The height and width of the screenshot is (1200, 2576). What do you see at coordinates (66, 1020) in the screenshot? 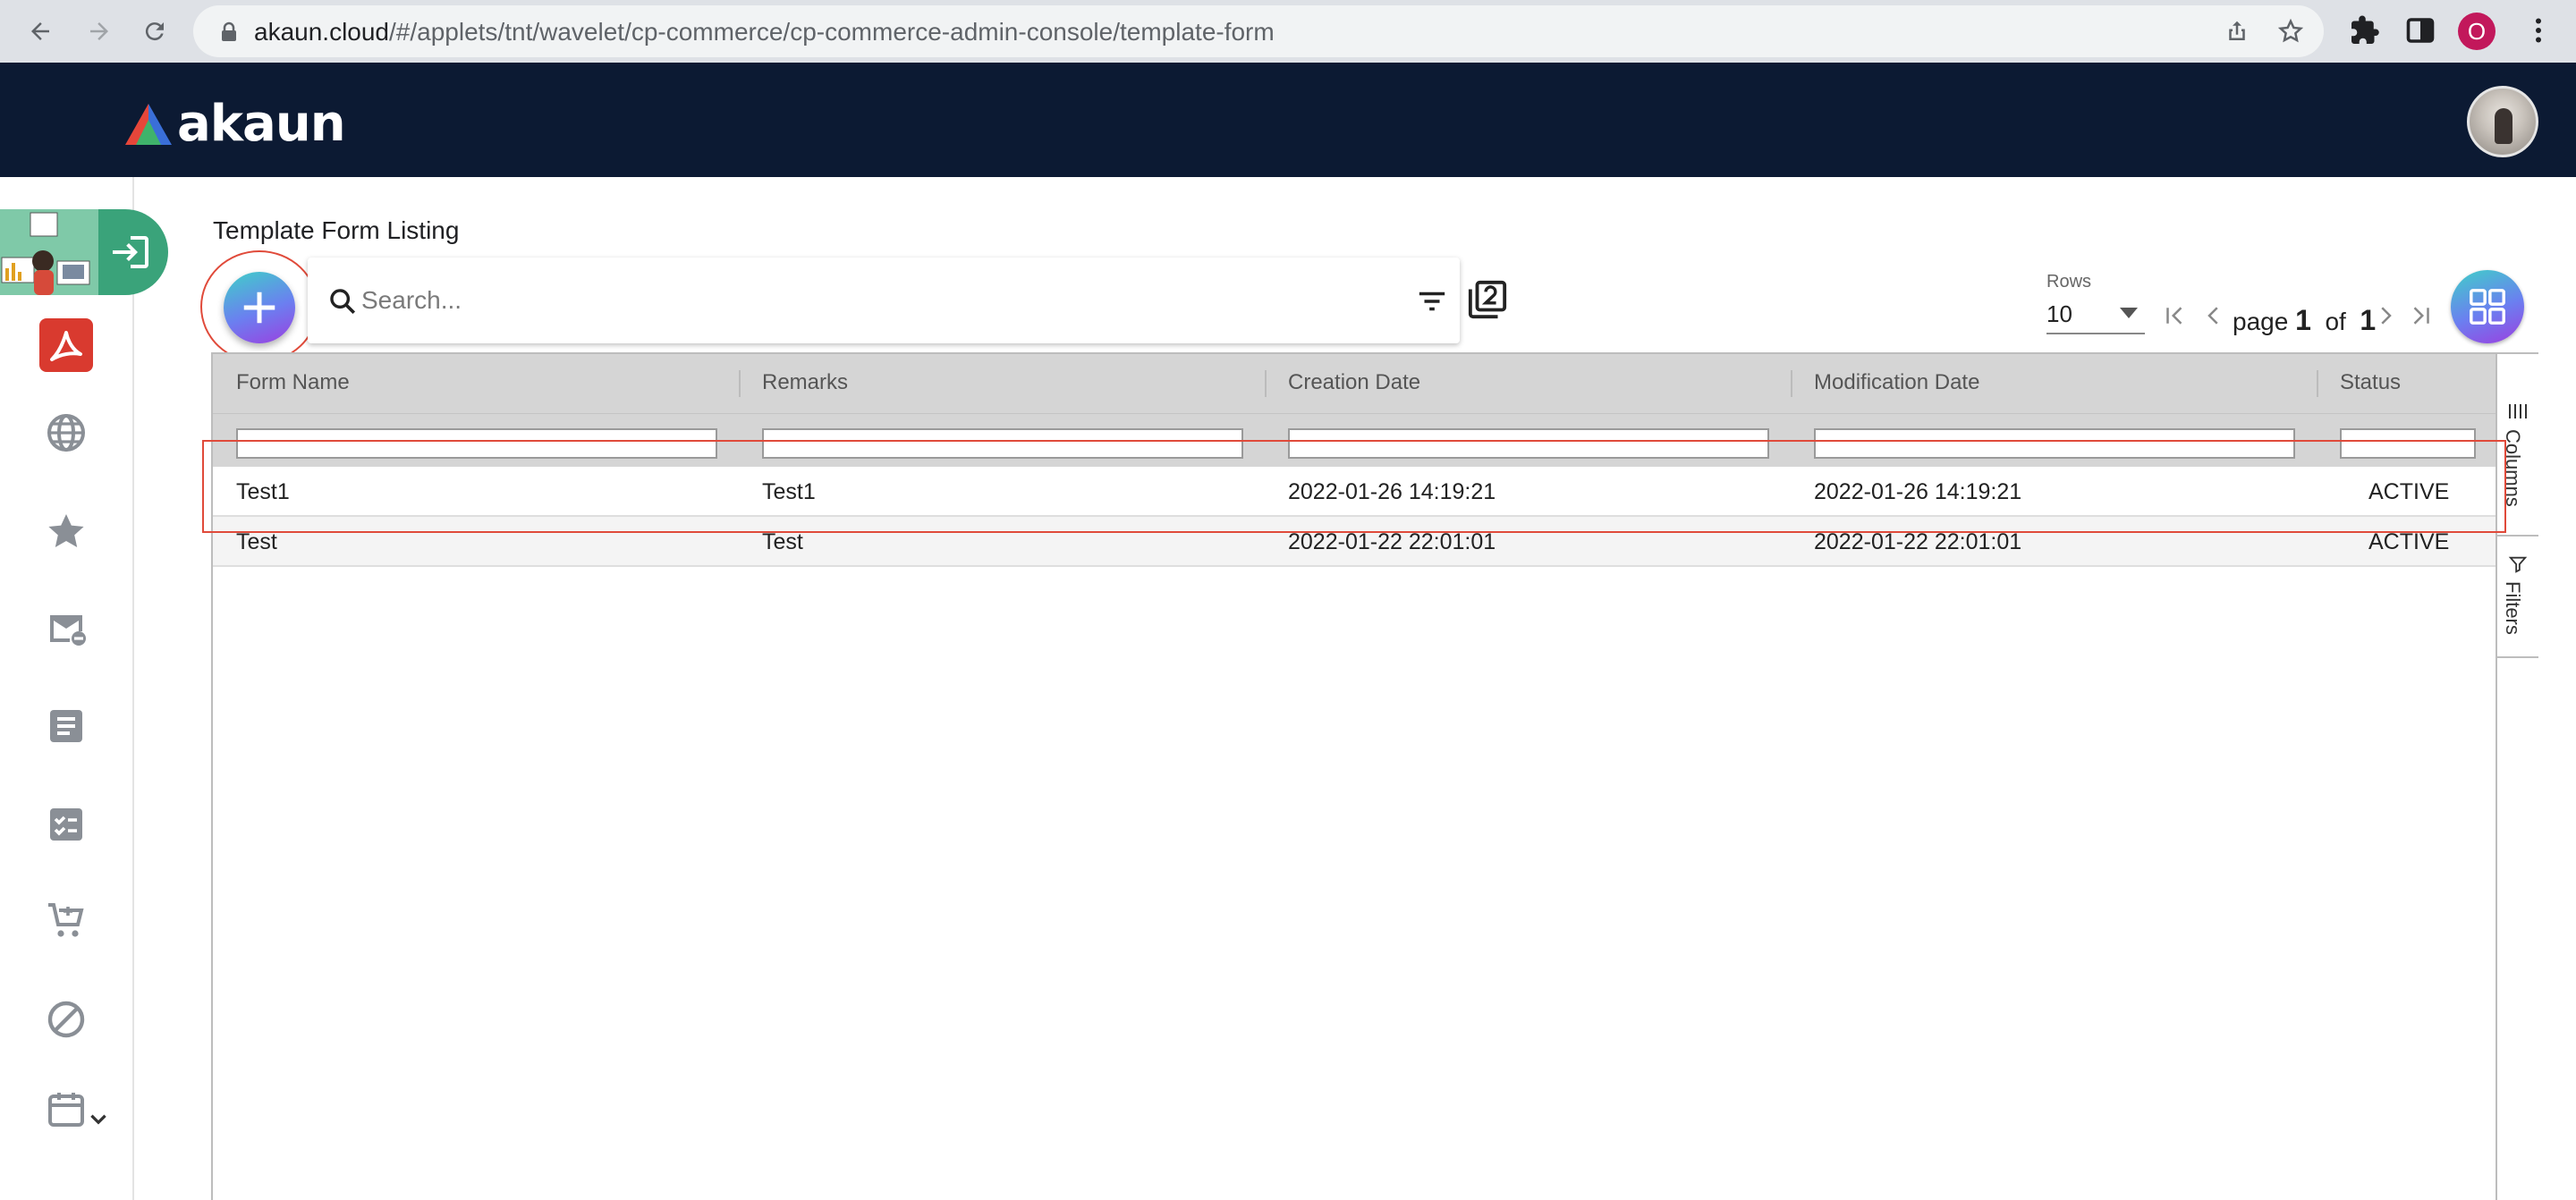
I see `block-icon` at bounding box center [66, 1020].